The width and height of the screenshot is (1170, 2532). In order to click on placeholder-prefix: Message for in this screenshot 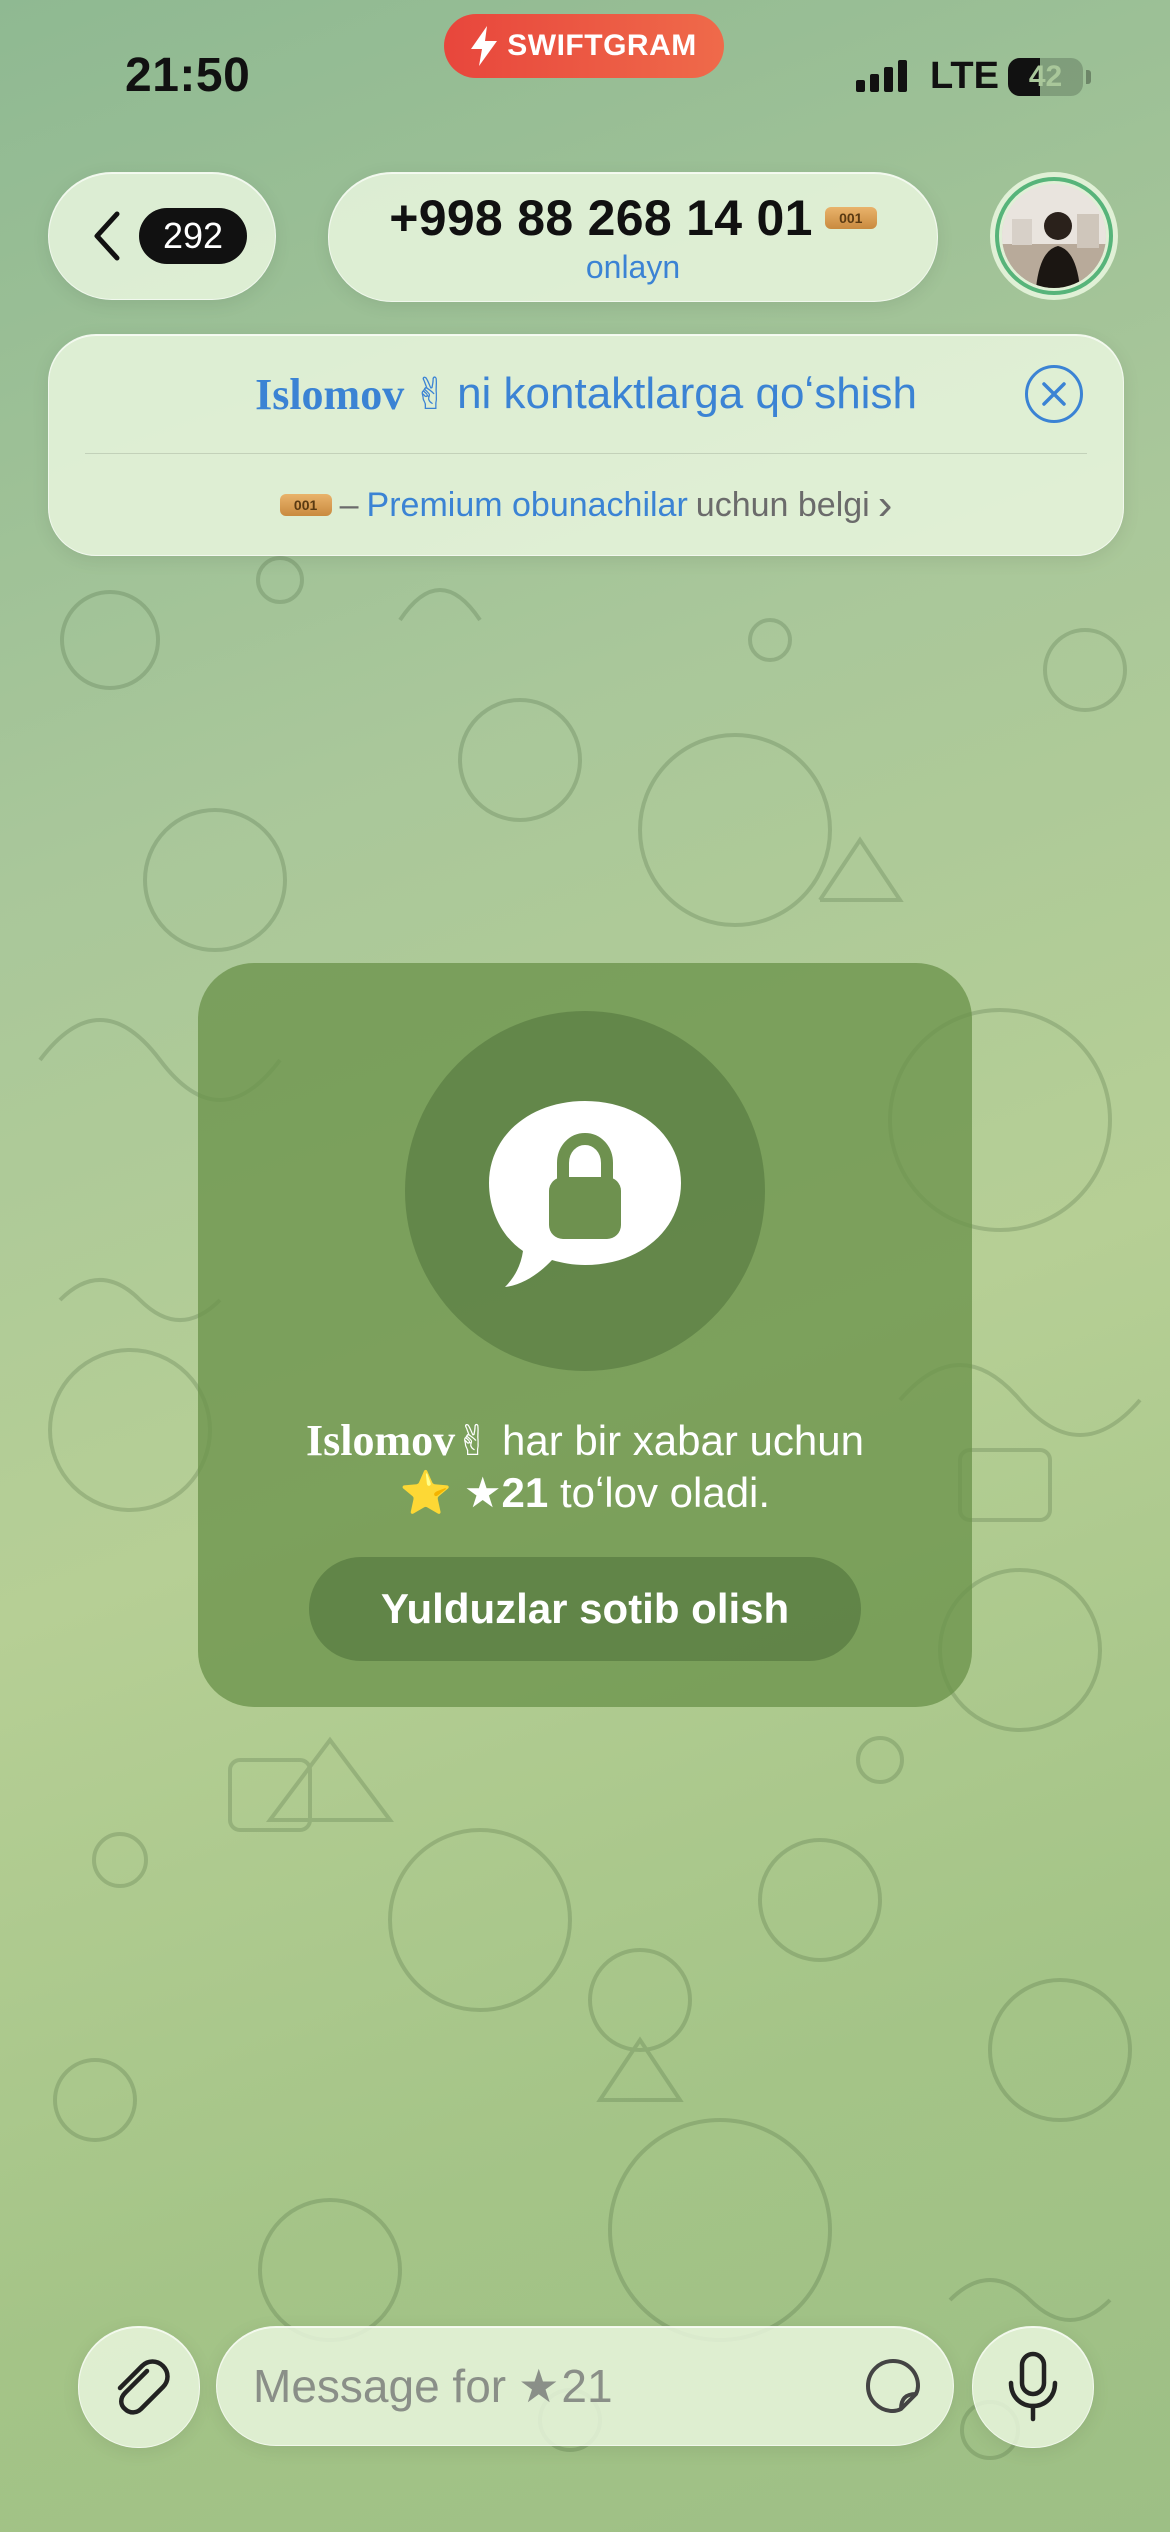, I will do `click(380, 2386)`.